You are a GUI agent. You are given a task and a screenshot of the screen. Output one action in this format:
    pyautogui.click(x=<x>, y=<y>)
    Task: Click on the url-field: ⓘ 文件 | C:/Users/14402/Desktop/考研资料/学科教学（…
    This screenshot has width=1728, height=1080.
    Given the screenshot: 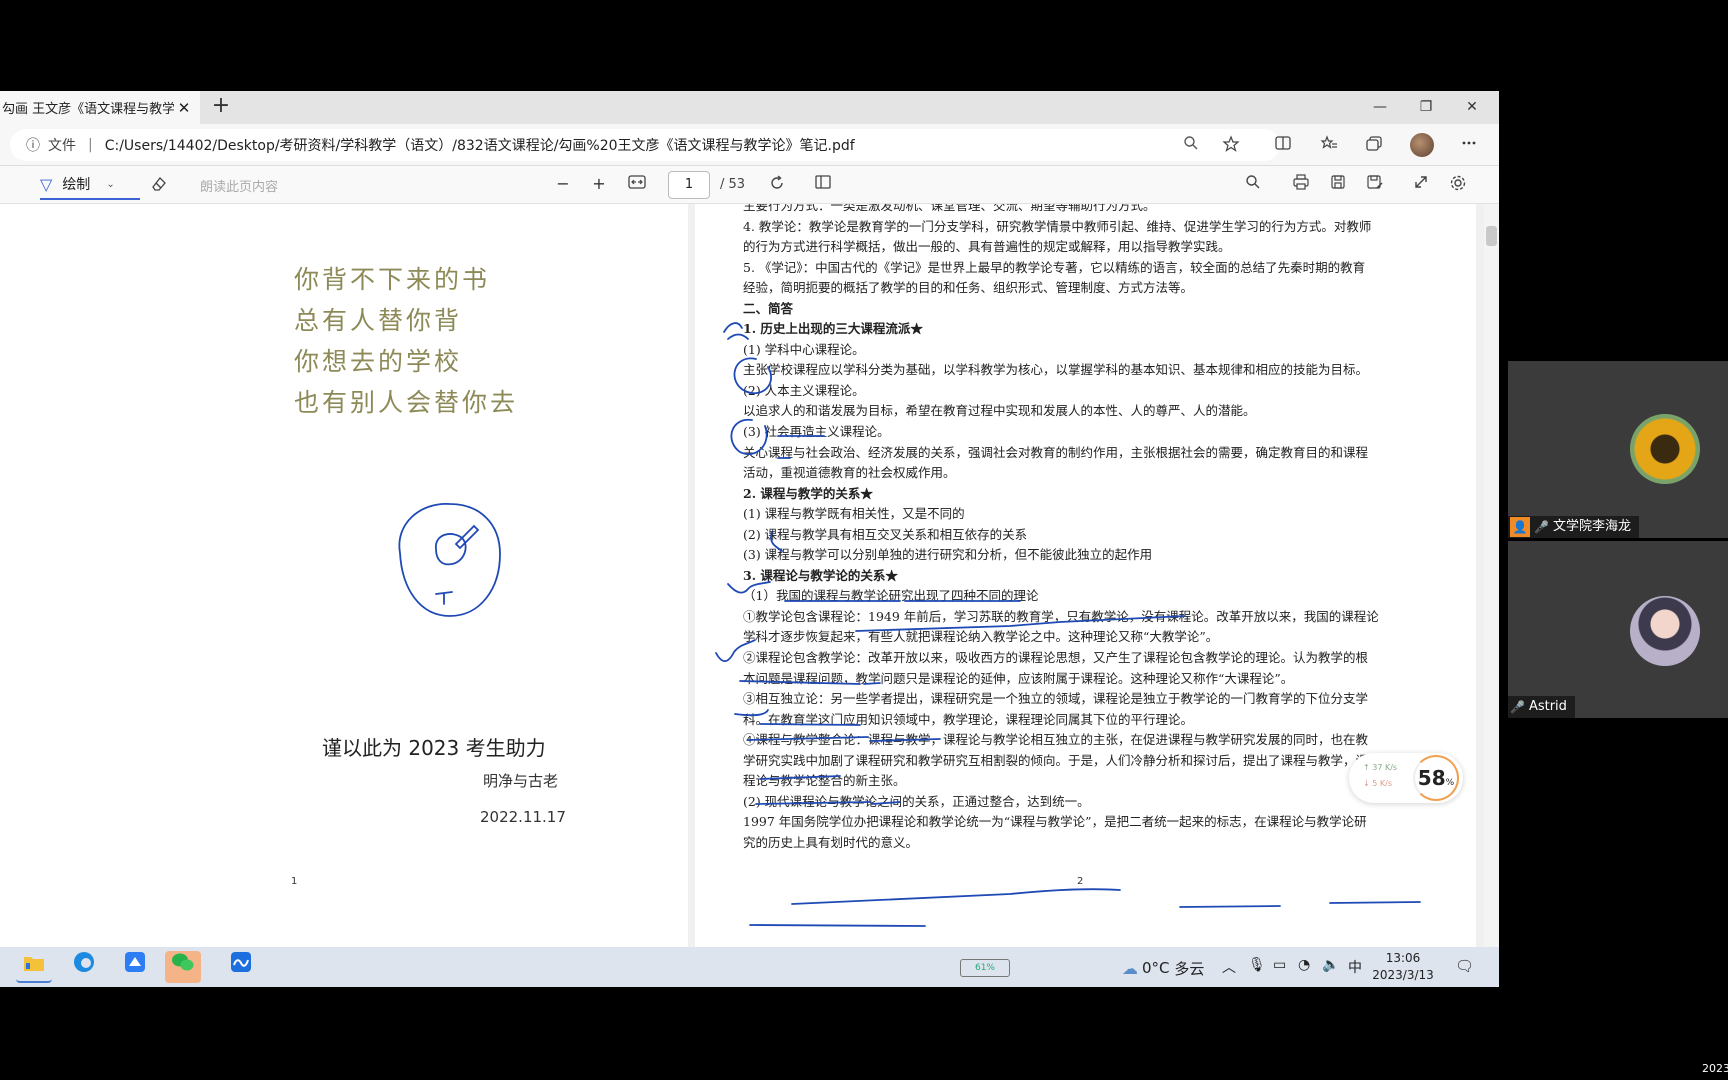 What is the action you would take?
    pyautogui.click(x=645, y=145)
    